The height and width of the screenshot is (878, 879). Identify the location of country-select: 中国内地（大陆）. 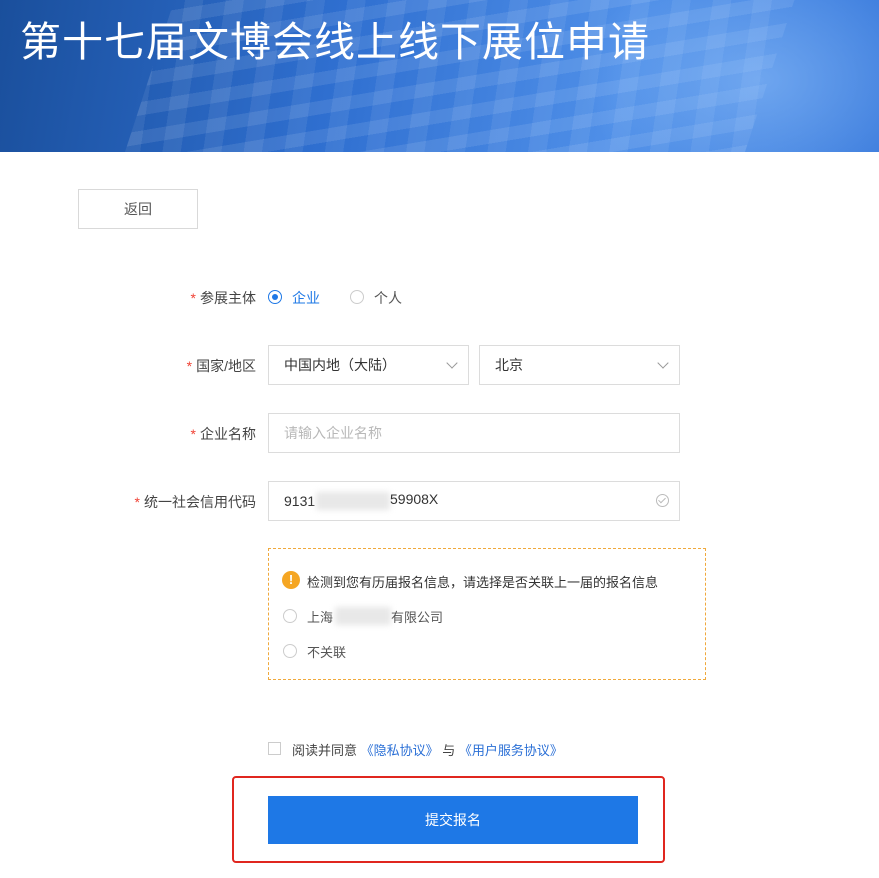
(368, 365).